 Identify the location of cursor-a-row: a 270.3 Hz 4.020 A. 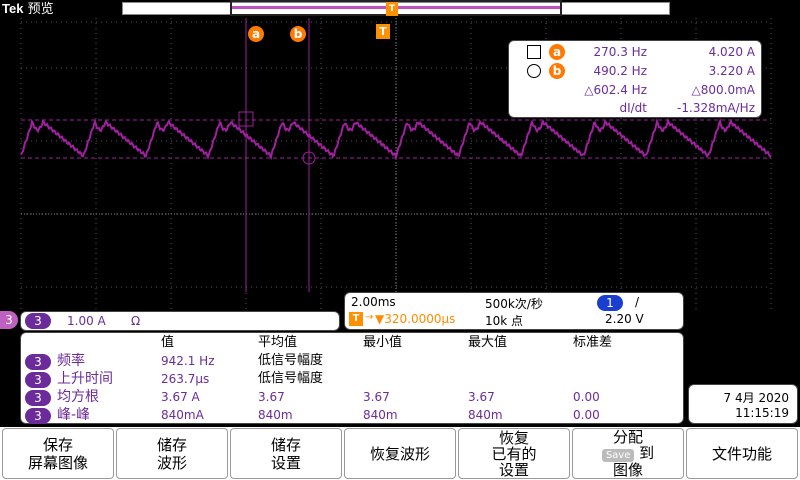
(636, 52).